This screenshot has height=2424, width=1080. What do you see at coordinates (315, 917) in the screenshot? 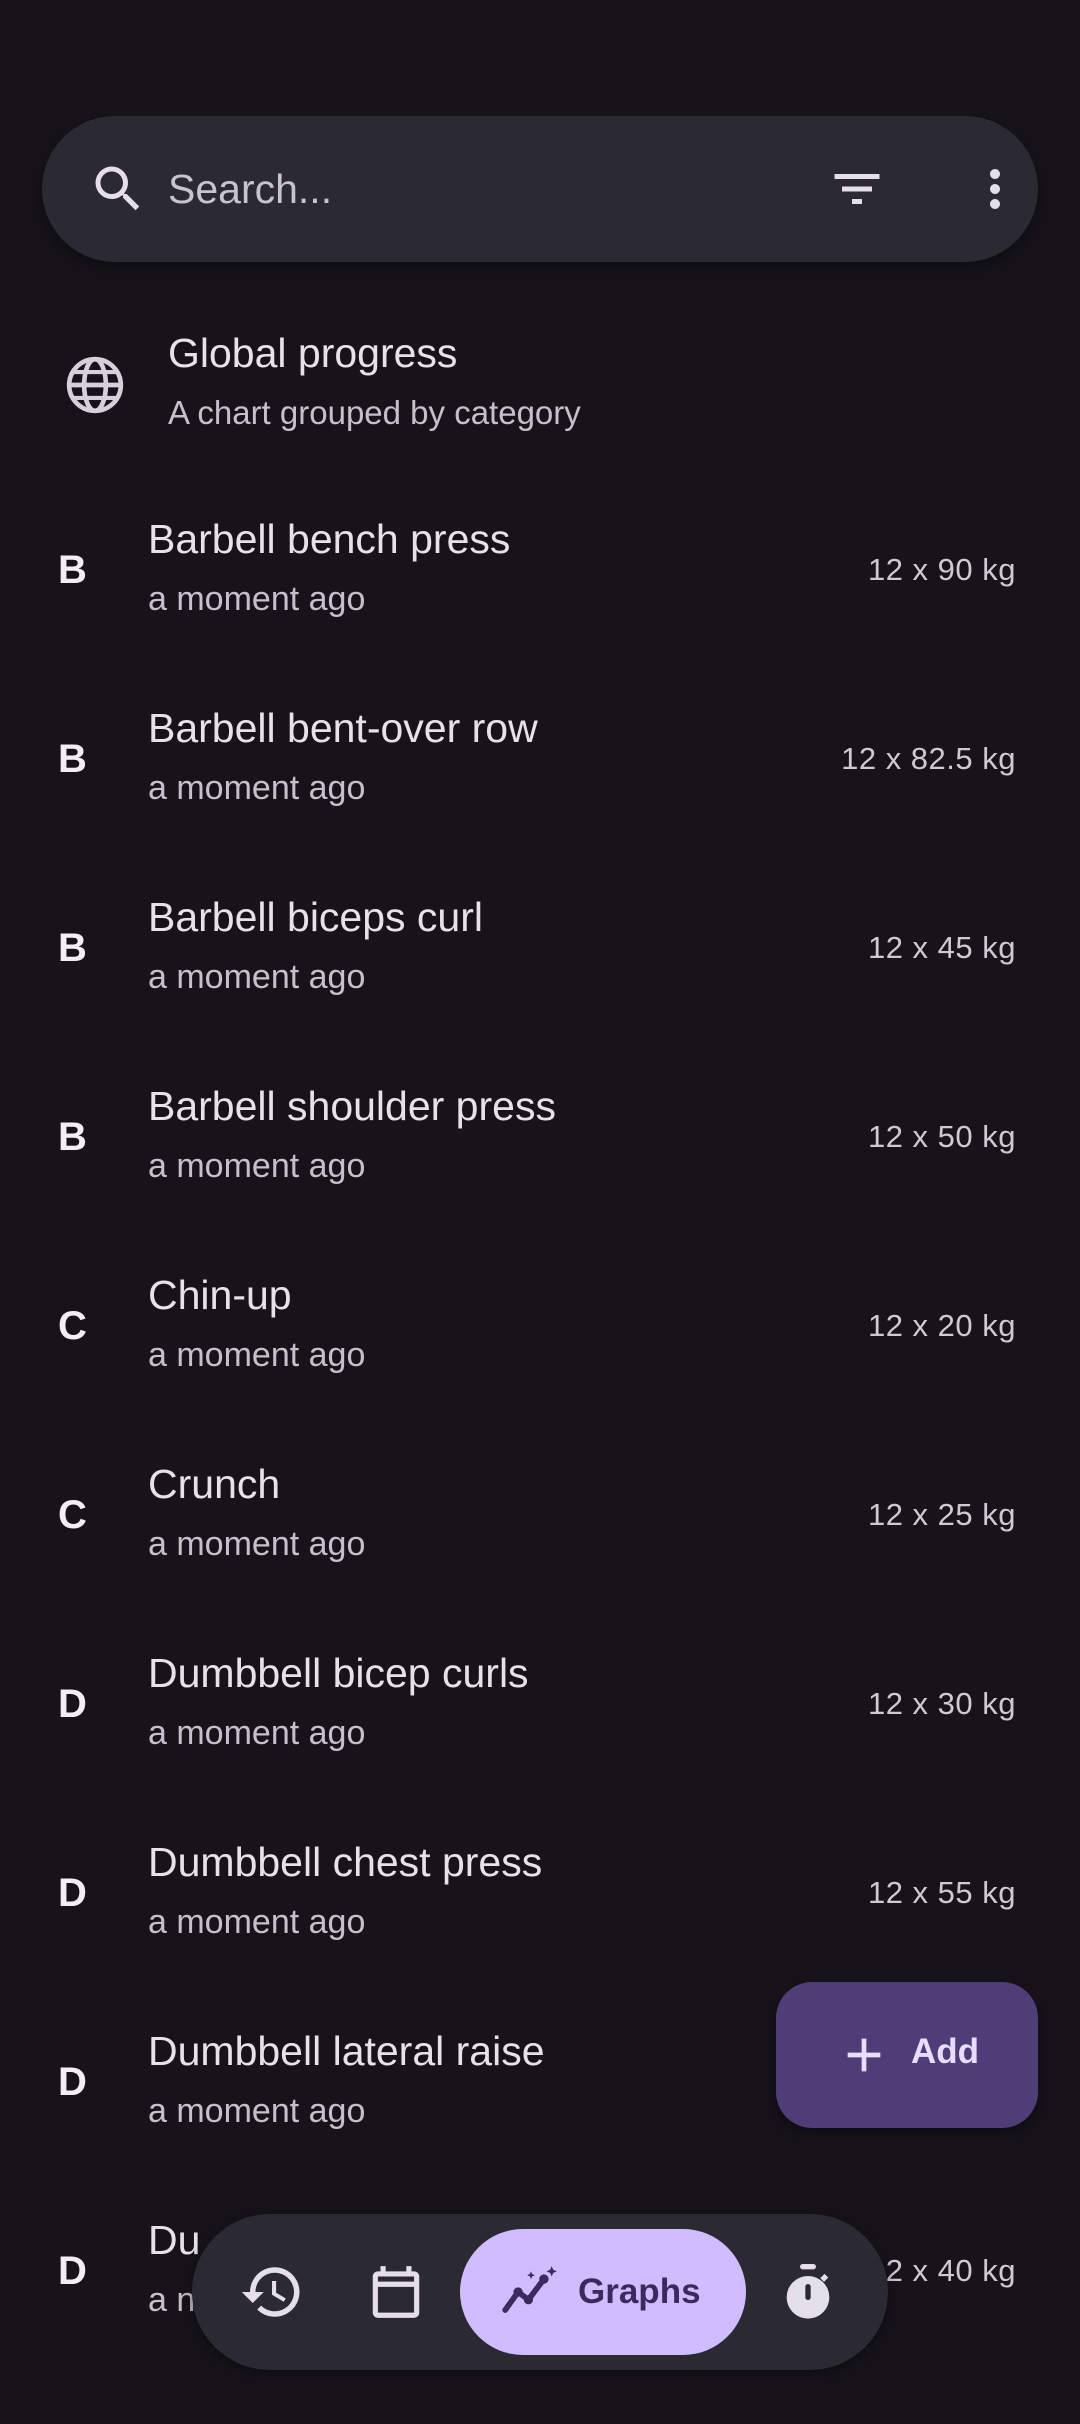
I see `list-item-name: Barbell biceps curl` at bounding box center [315, 917].